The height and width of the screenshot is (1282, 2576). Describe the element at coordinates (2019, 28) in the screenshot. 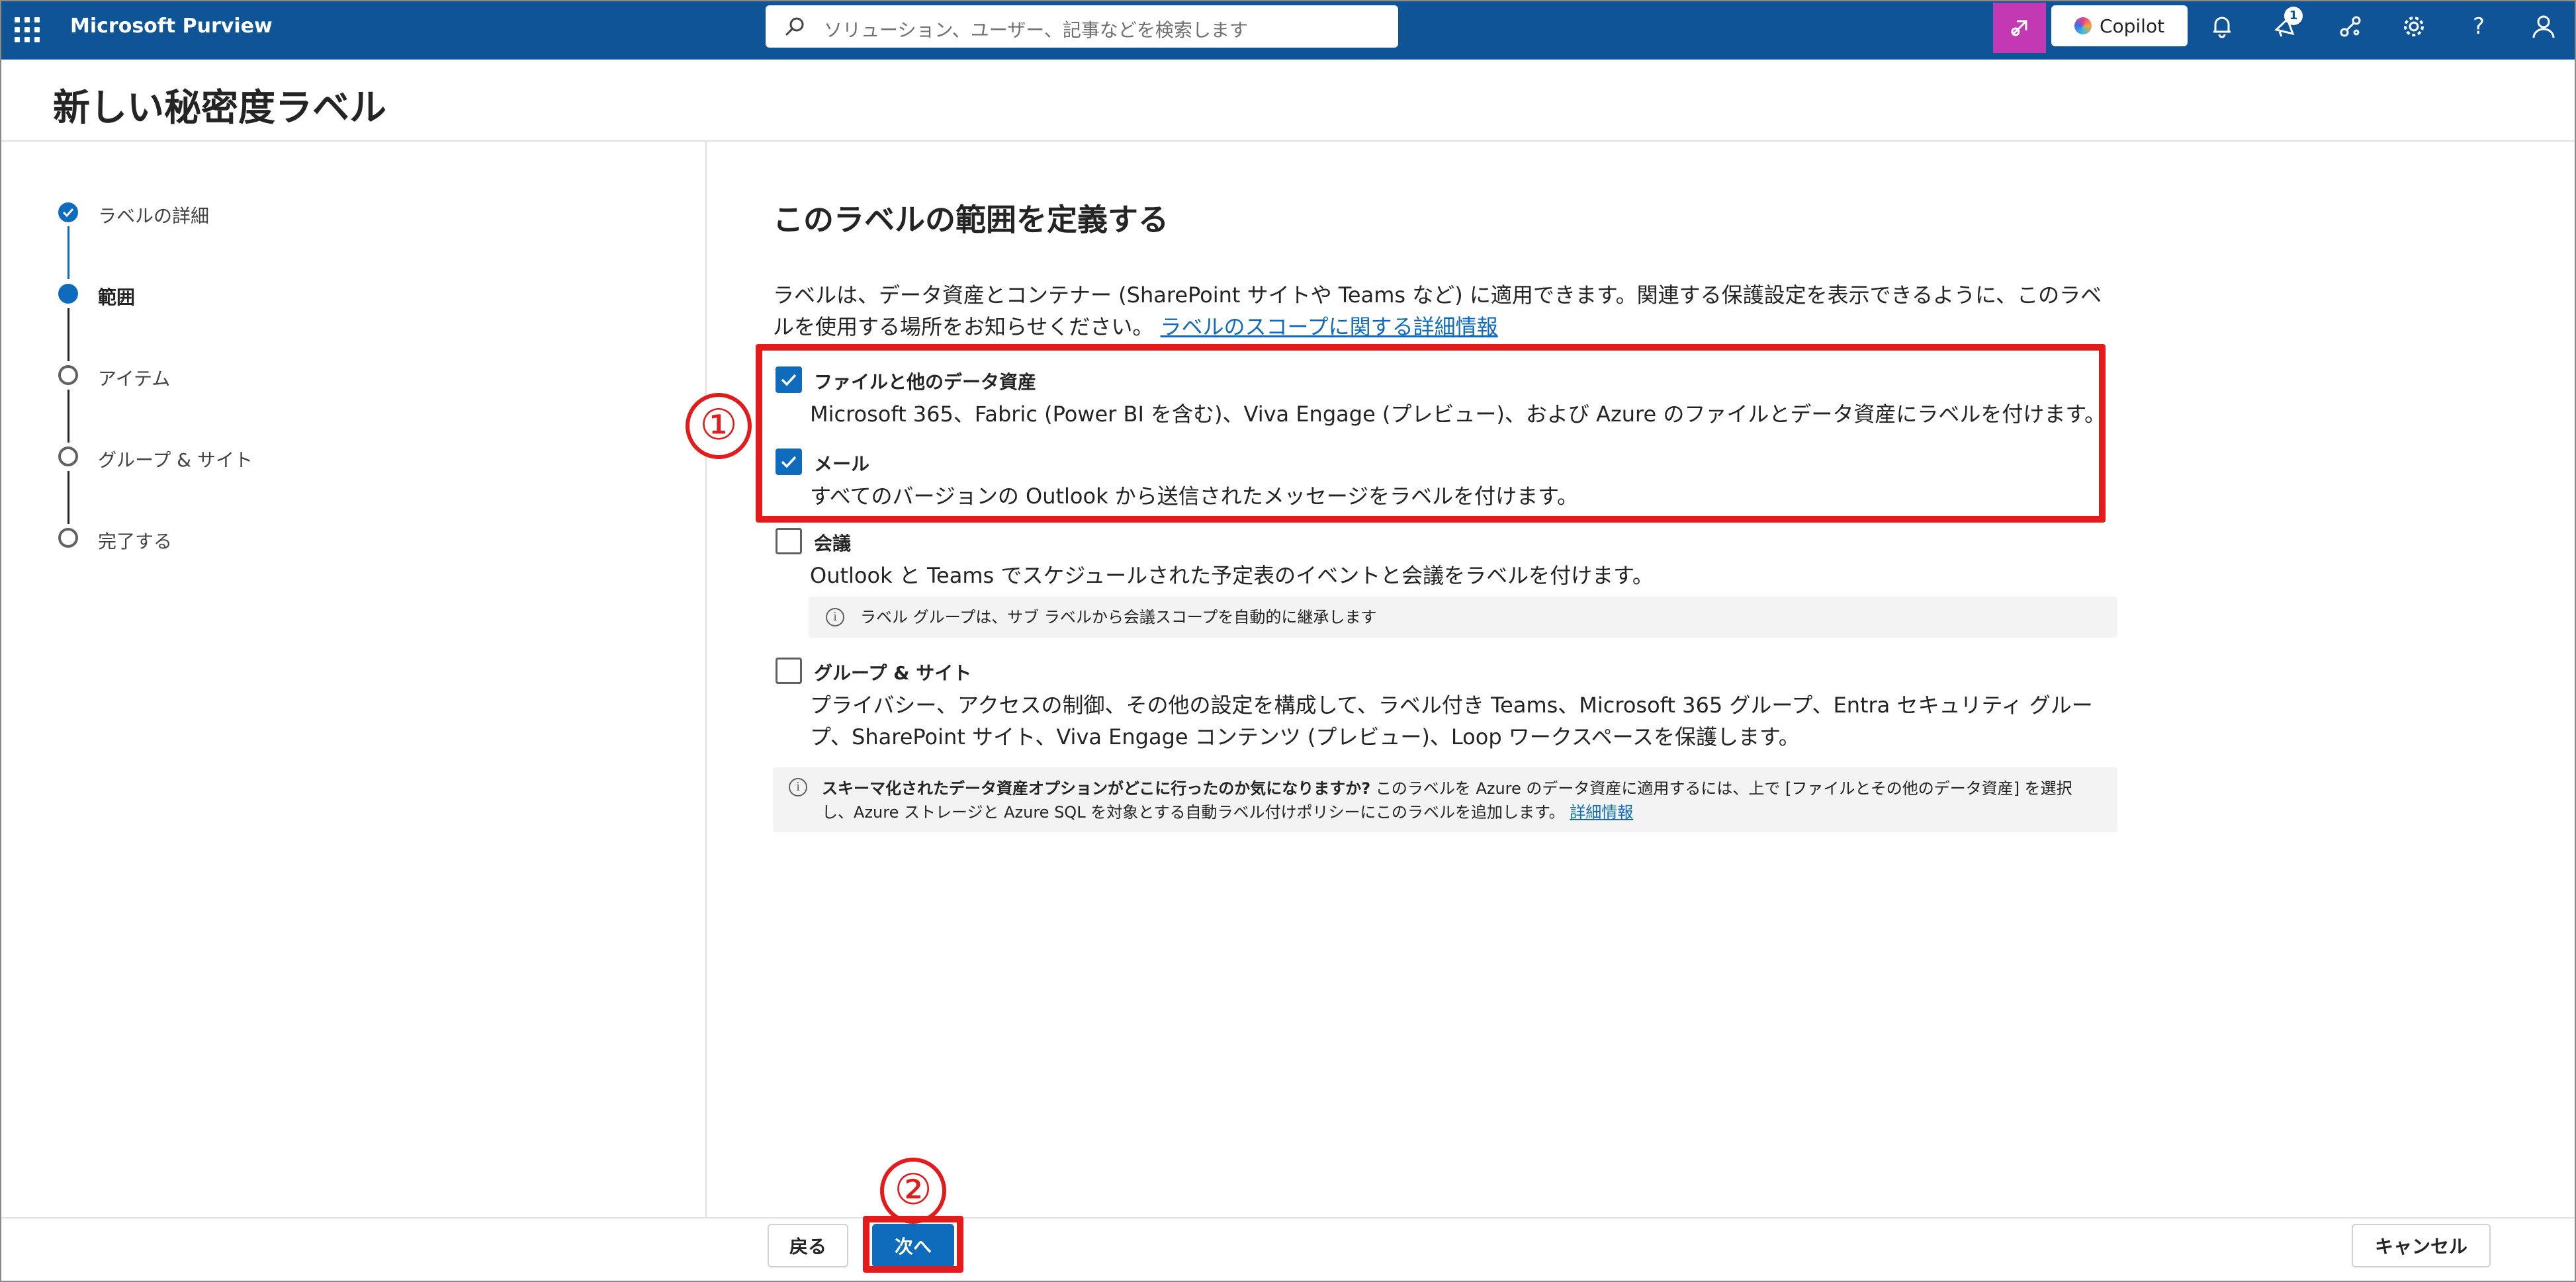

I see `copilot-pink-icon` at that location.